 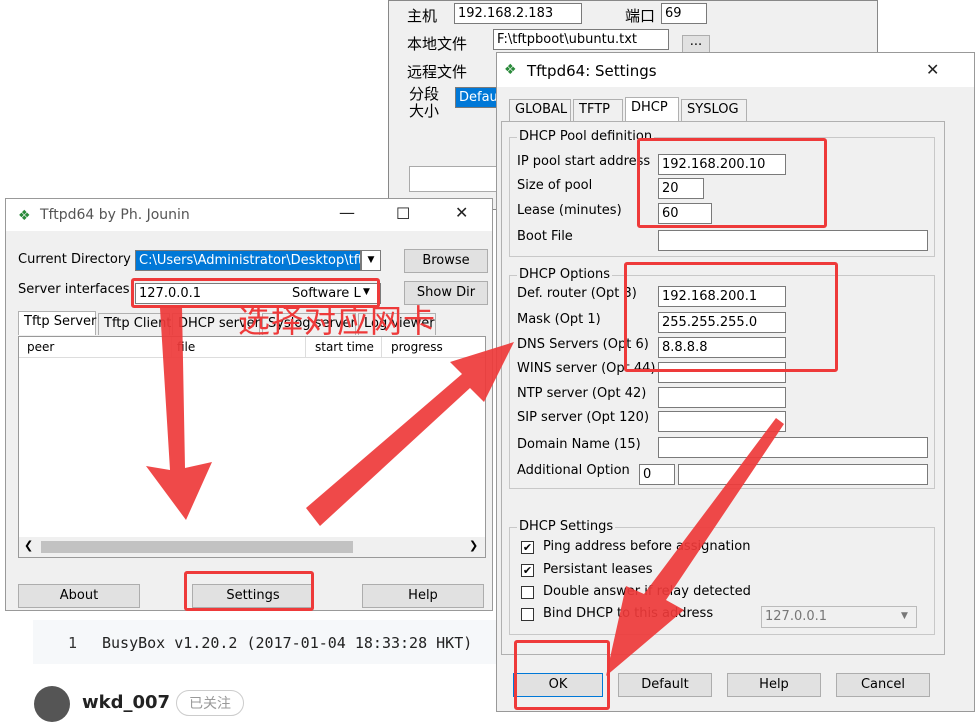 What do you see at coordinates (410, 434) in the screenshot?
I see `arrow-to-settings-dialog` at bounding box center [410, 434].